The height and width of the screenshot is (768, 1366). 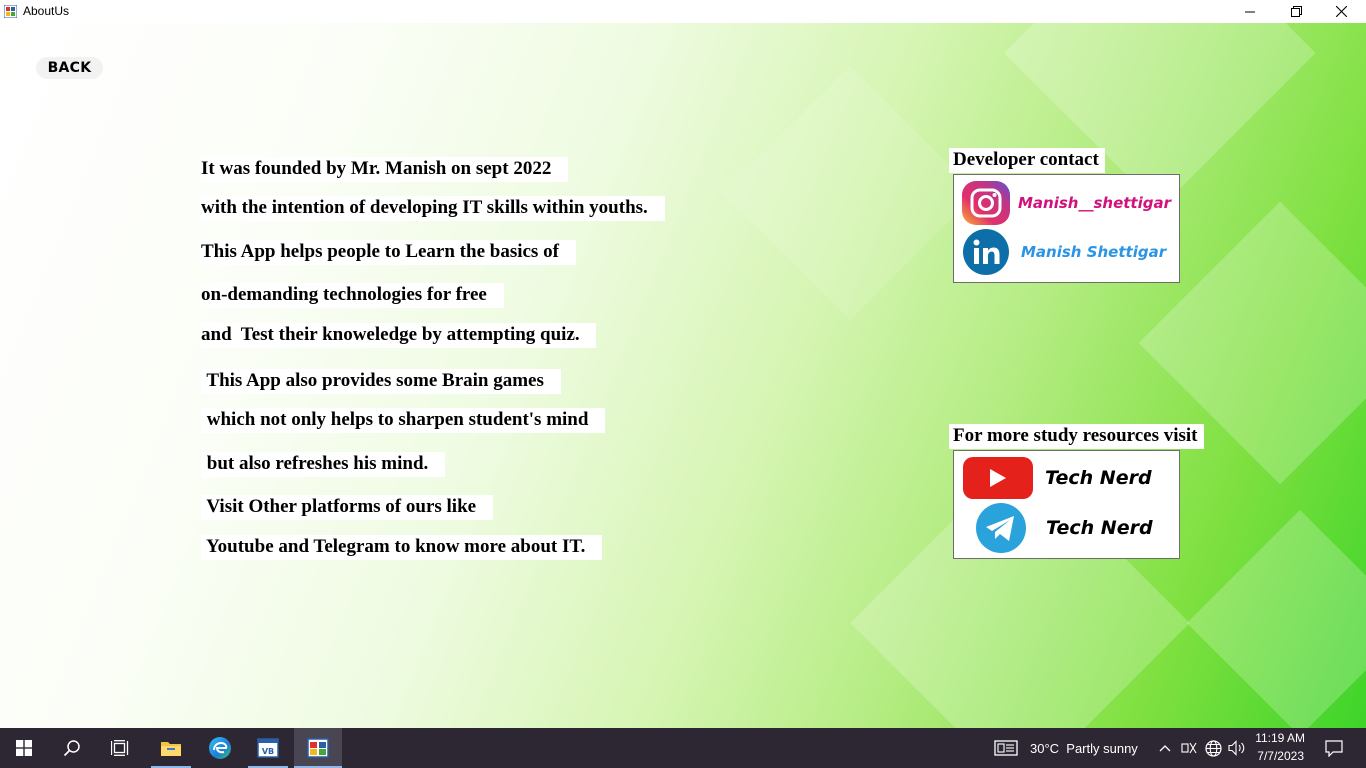 I want to click on linkedin-link: Manish Shettigar, so click(x=1063, y=252).